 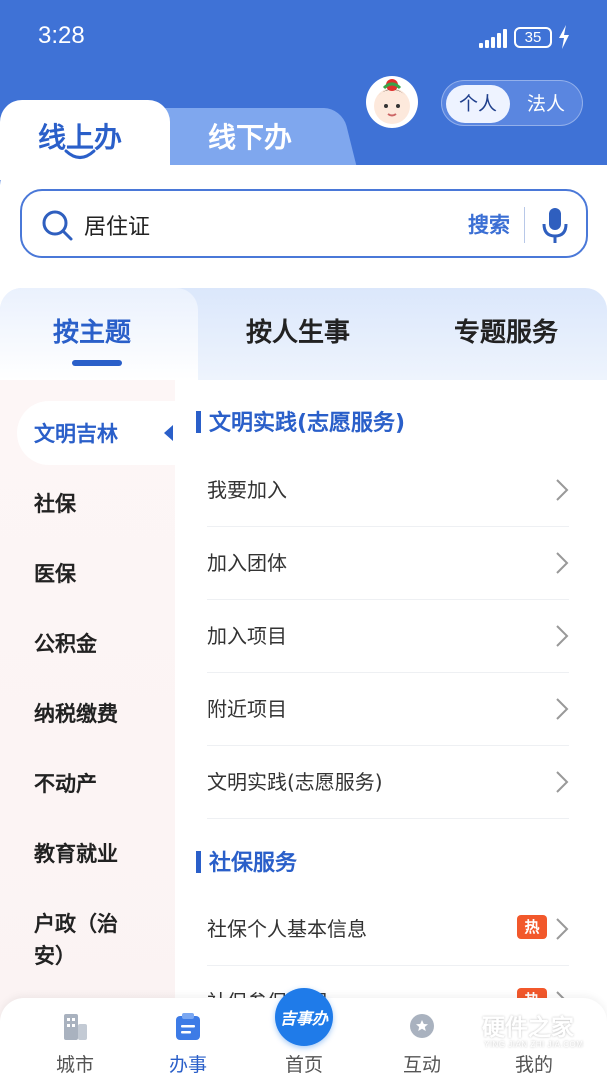 What do you see at coordinates (247, 636) in the screenshot?
I see `list-item-label: 加入项目` at bounding box center [247, 636].